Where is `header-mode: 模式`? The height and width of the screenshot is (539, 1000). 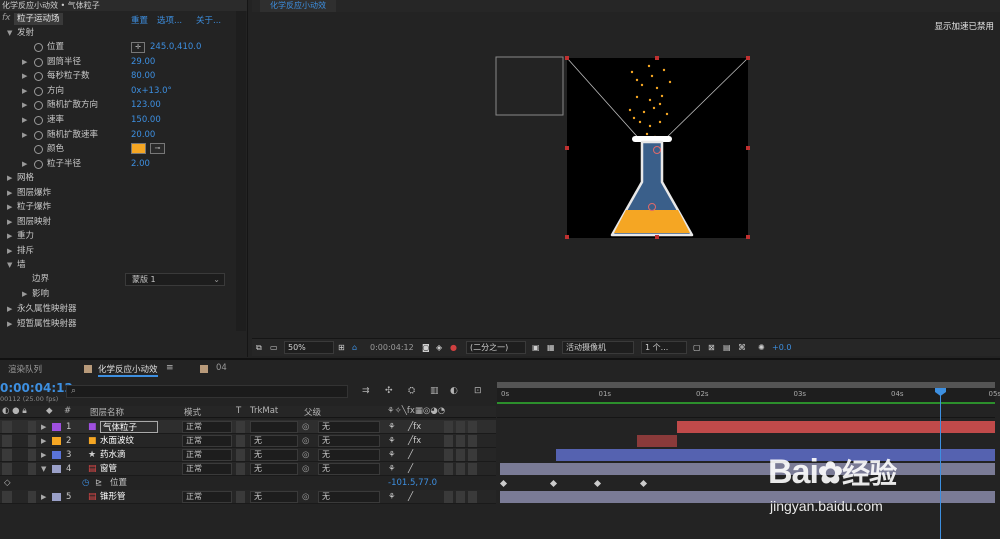
header-mode: 模式 is located at coordinates (192, 412).